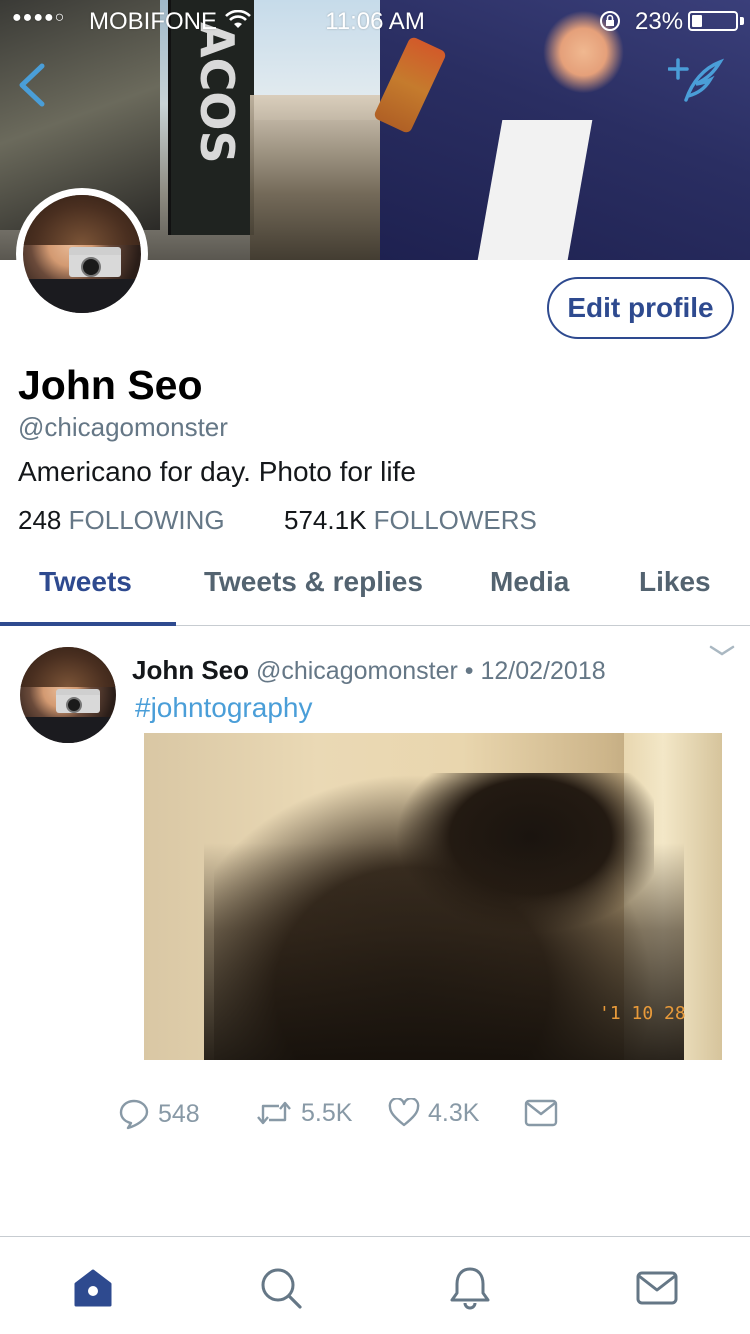  I want to click on tab-tweets: Tweets, so click(85, 582).